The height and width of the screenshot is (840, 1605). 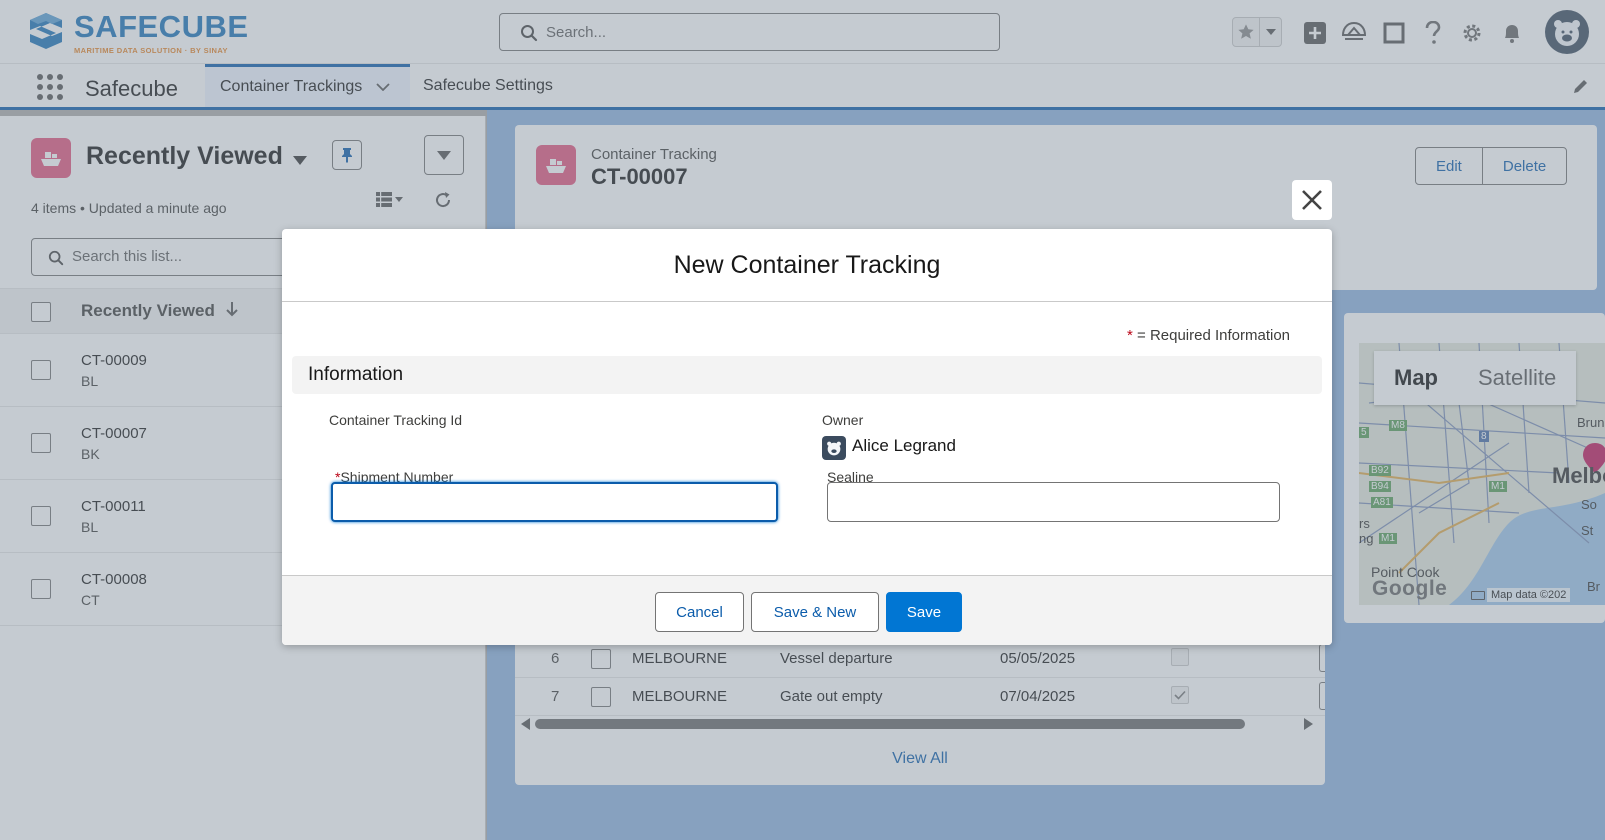 I want to click on required-star: *, so click(x=1130, y=335).